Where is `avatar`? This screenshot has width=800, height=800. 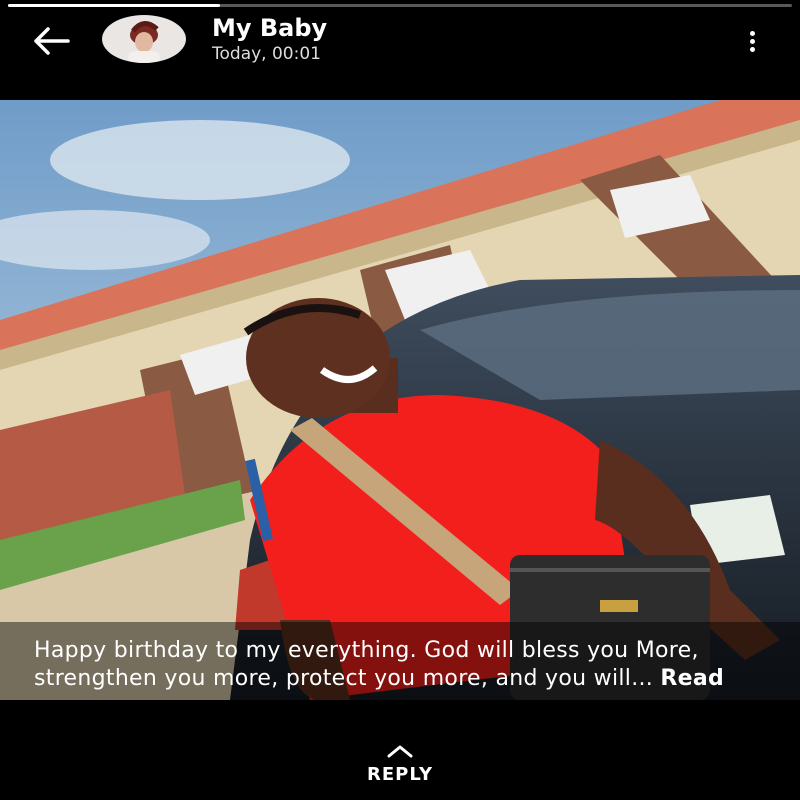
avatar is located at coordinates (144, 39).